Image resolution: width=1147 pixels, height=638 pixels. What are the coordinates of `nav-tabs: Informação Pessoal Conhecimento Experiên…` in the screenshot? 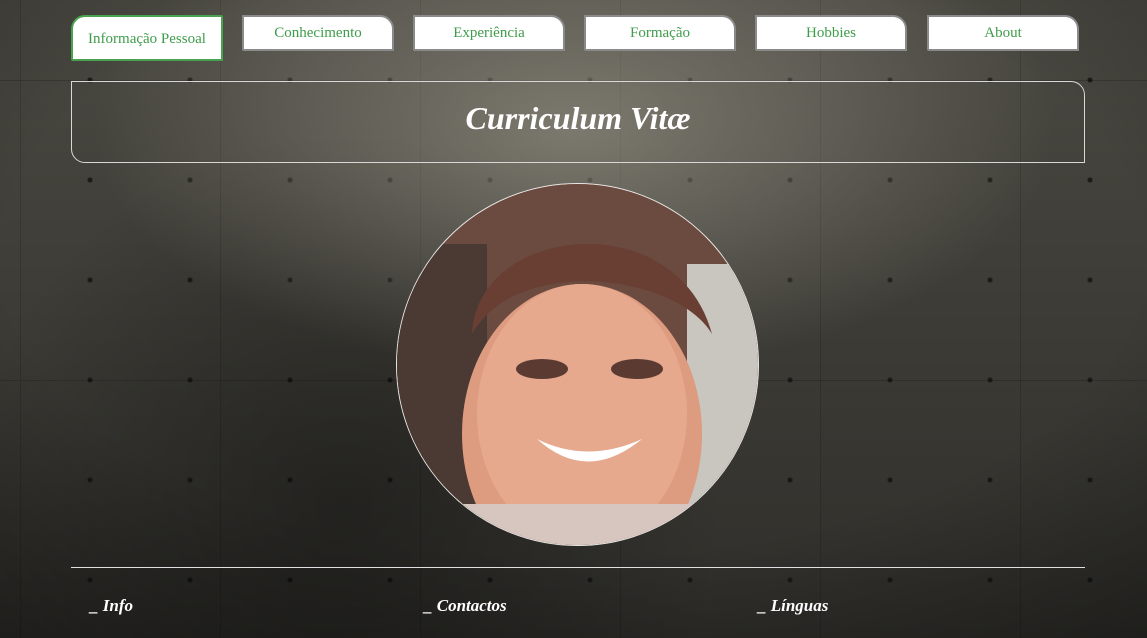 It's located at (578, 38).